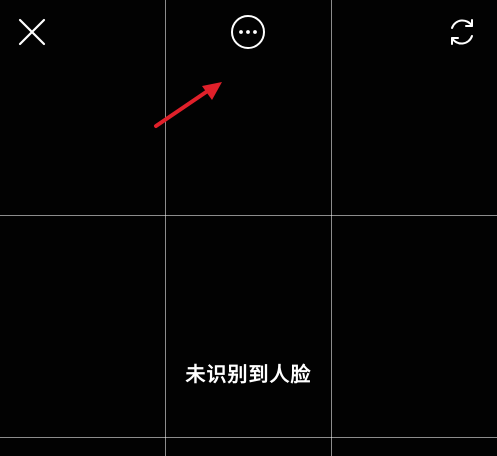 This screenshot has height=456, width=497. What do you see at coordinates (248, 374) in the screenshot?
I see `face-detection-status: 未识别到人脸` at bounding box center [248, 374].